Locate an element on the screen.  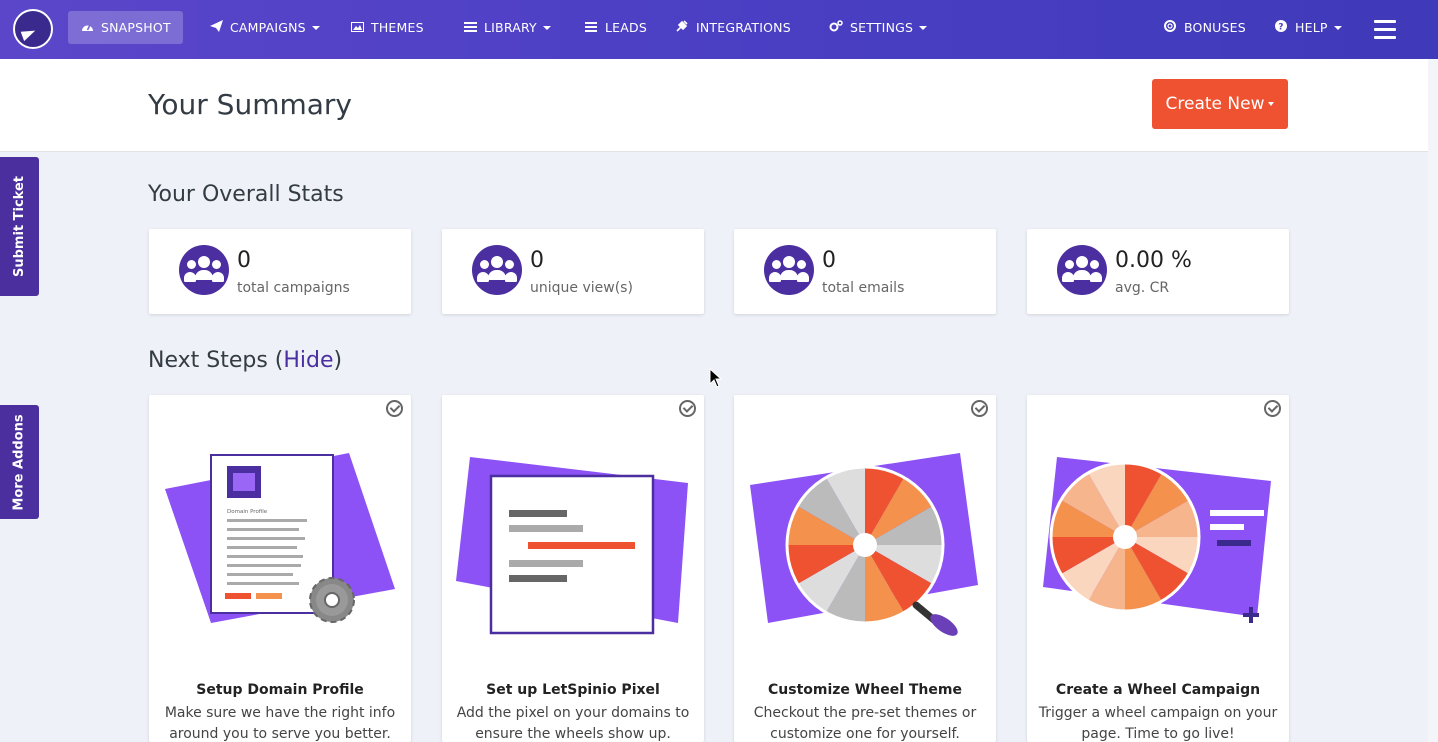
step-title: Set up LetSpinio Pixel is located at coordinates (573, 690).